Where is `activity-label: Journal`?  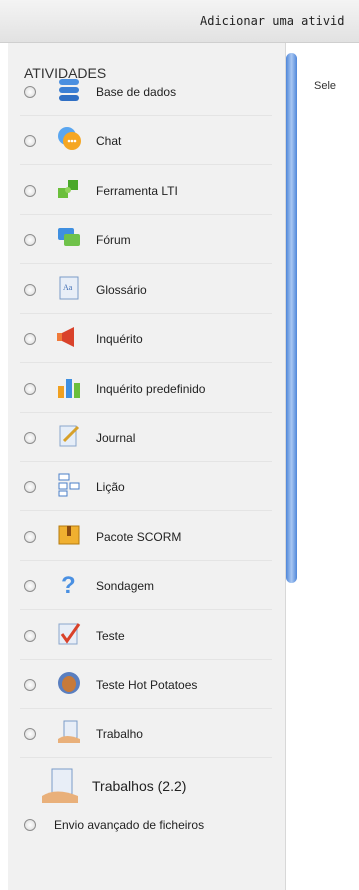
activity-label: Journal is located at coordinates (116, 438).